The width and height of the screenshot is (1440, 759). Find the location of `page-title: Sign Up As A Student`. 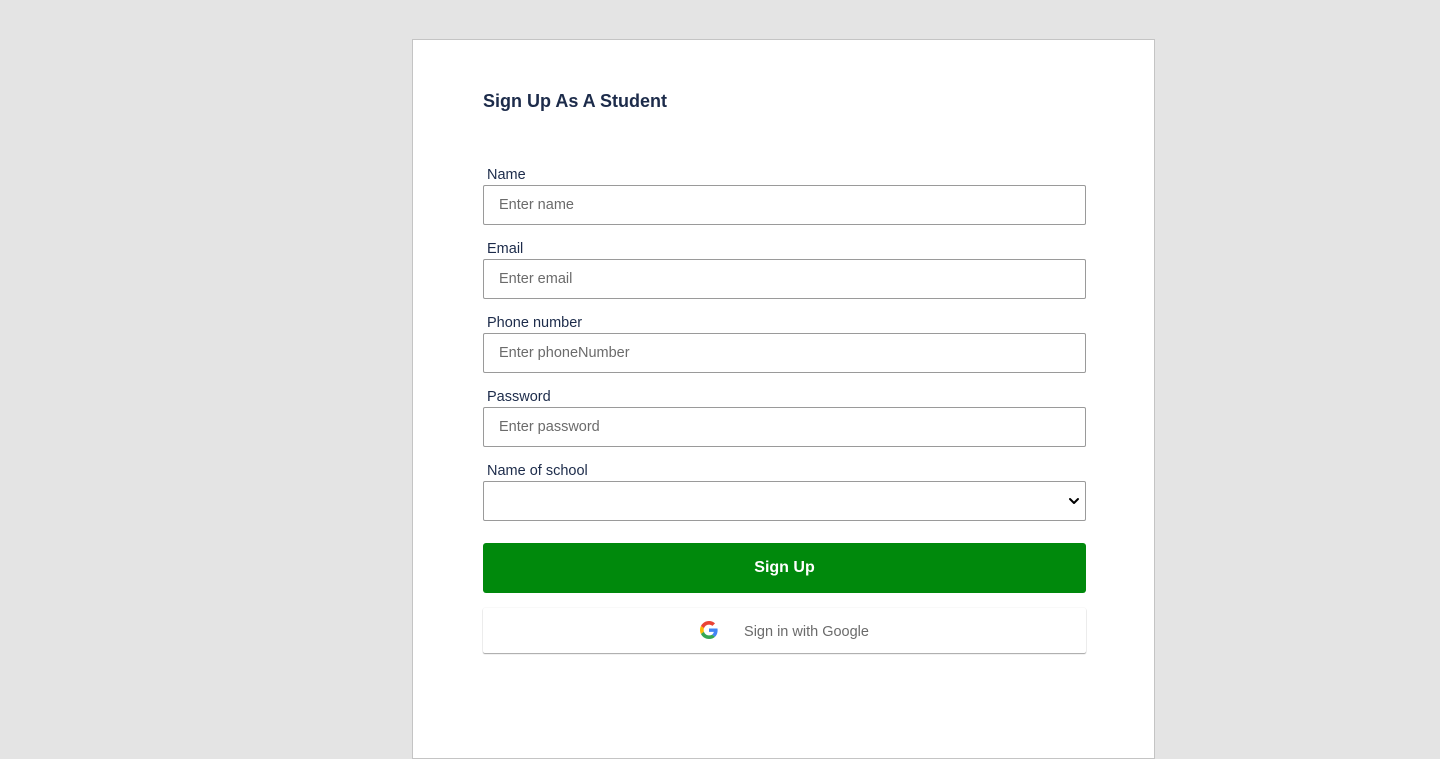

page-title: Sign Up As A Student is located at coordinates (575, 101).